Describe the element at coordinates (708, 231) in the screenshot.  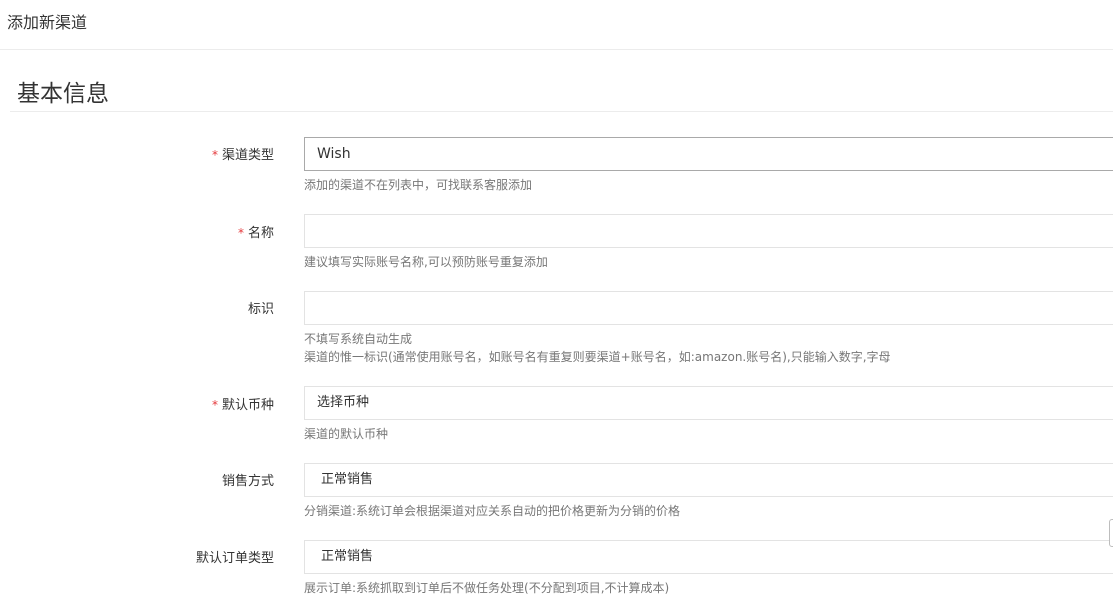
I see `name-input` at that location.